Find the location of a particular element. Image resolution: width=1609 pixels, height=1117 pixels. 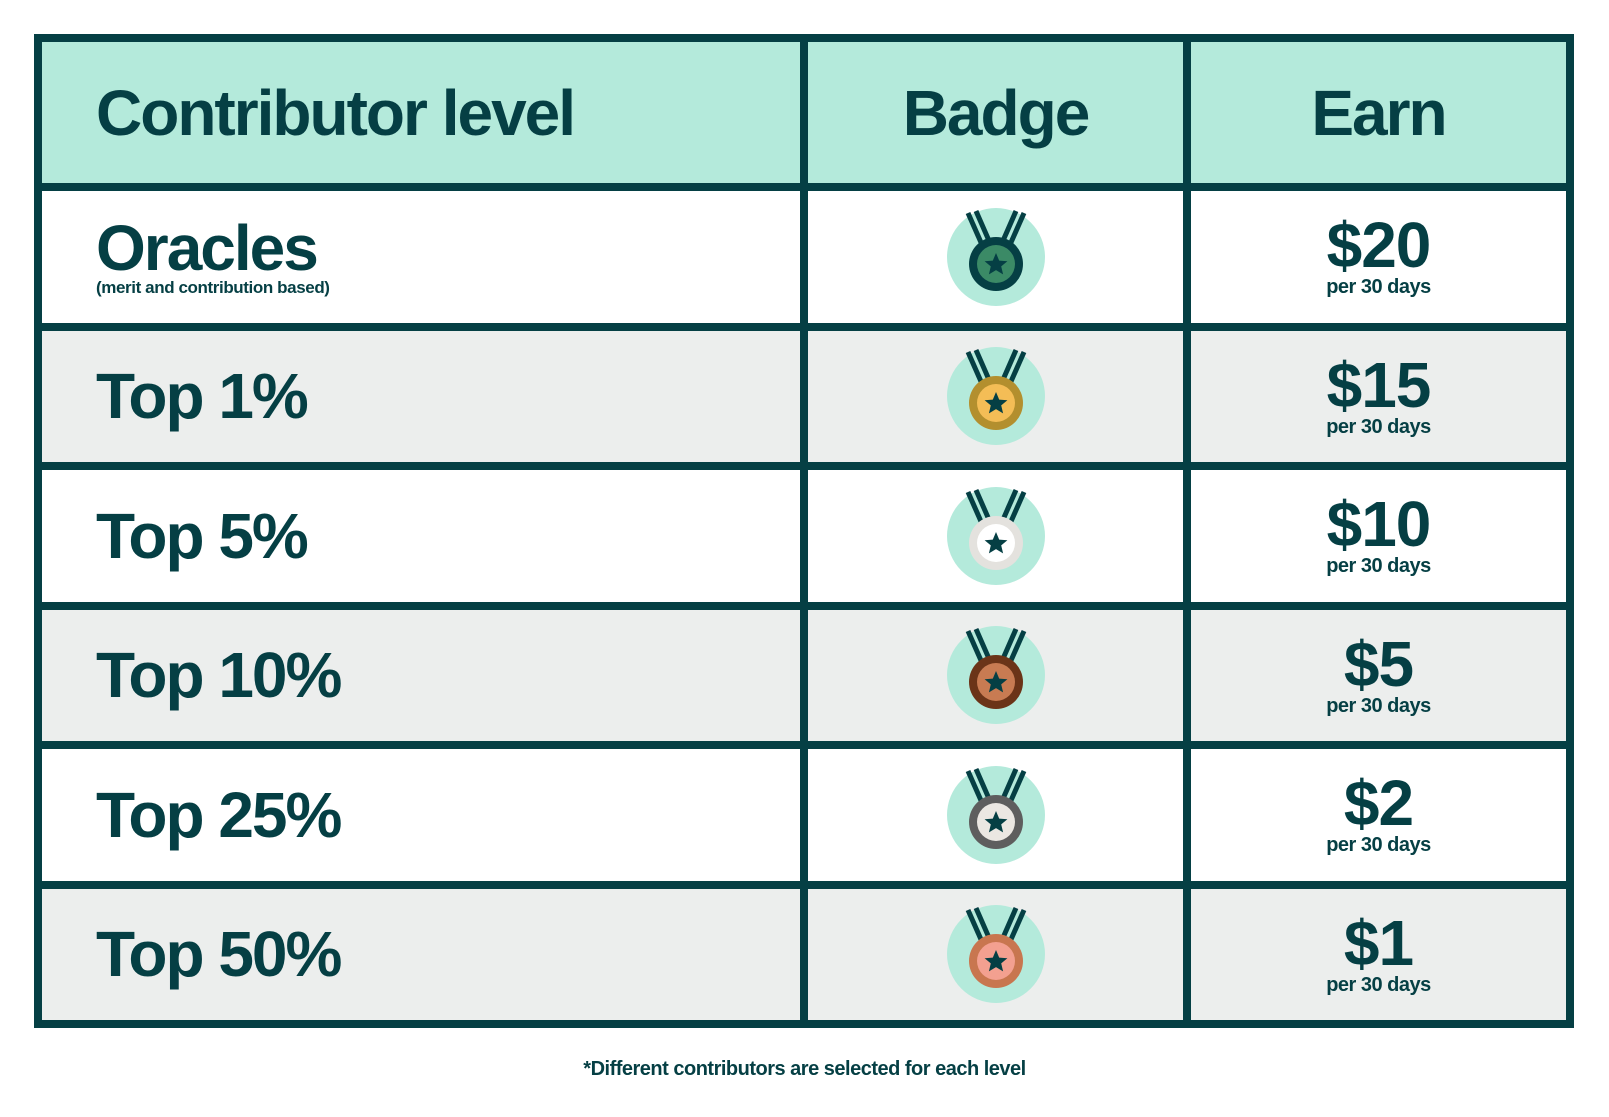

earn-cell: $2 per 30 days is located at coordinates (1378, 815).